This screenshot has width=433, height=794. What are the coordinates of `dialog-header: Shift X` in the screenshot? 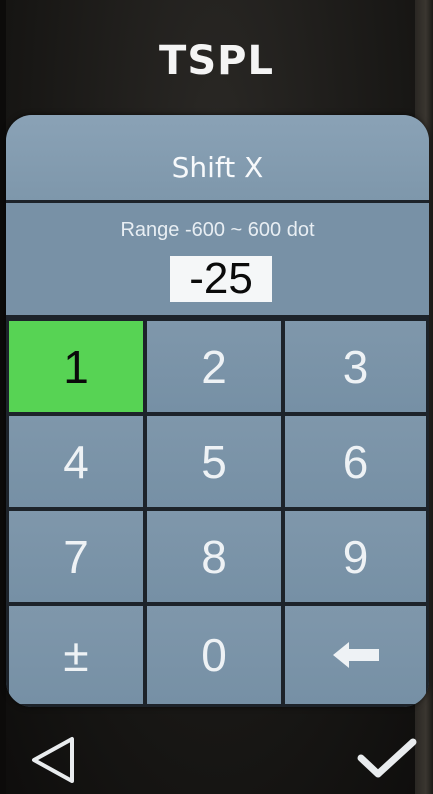 It's located at (217, 159).